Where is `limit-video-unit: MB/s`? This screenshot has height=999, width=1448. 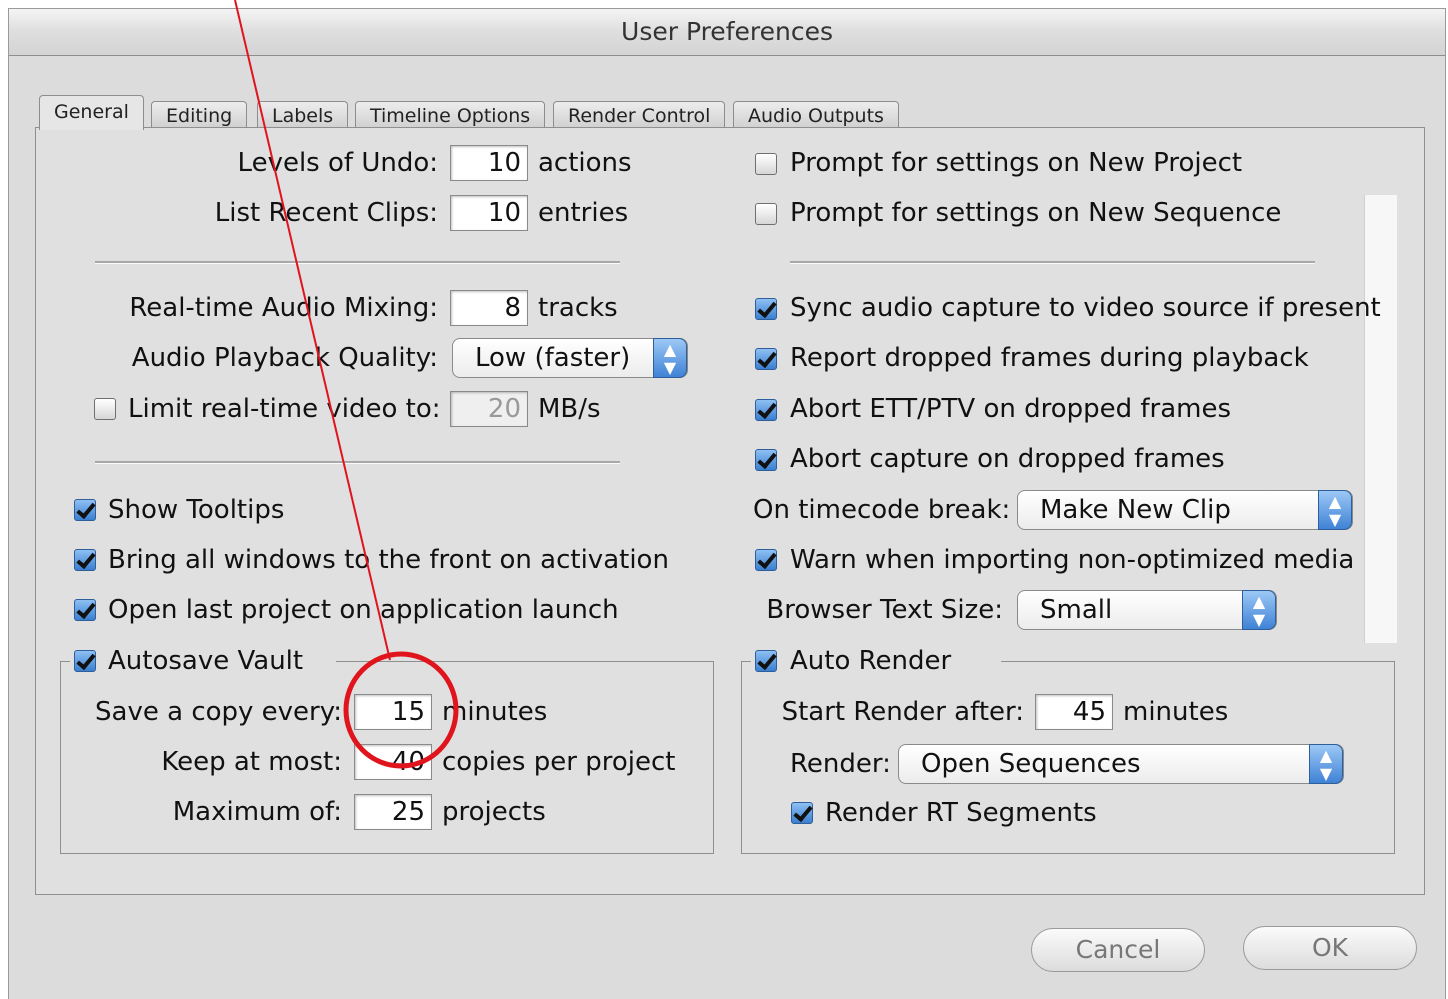 limit-video-unit: MB/s is located at coordinates (569, 409).